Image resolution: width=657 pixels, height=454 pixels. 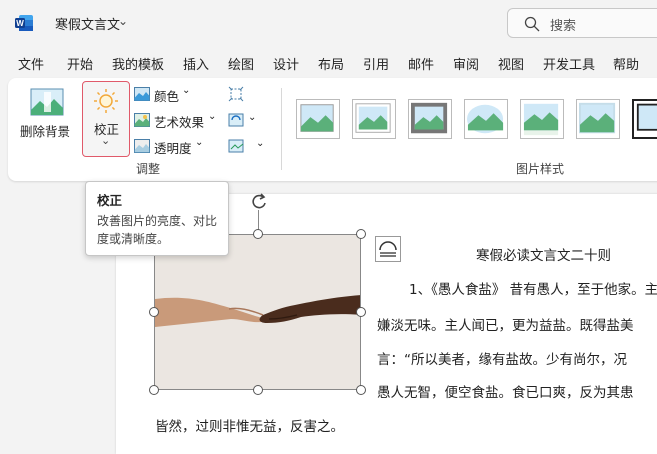 What do you see at coordinates (505, 393) in the screenshot?
I see `document-line: 愚人无智，便空食盐。食已口爽，反为其患` at bounding box center [505, 393].